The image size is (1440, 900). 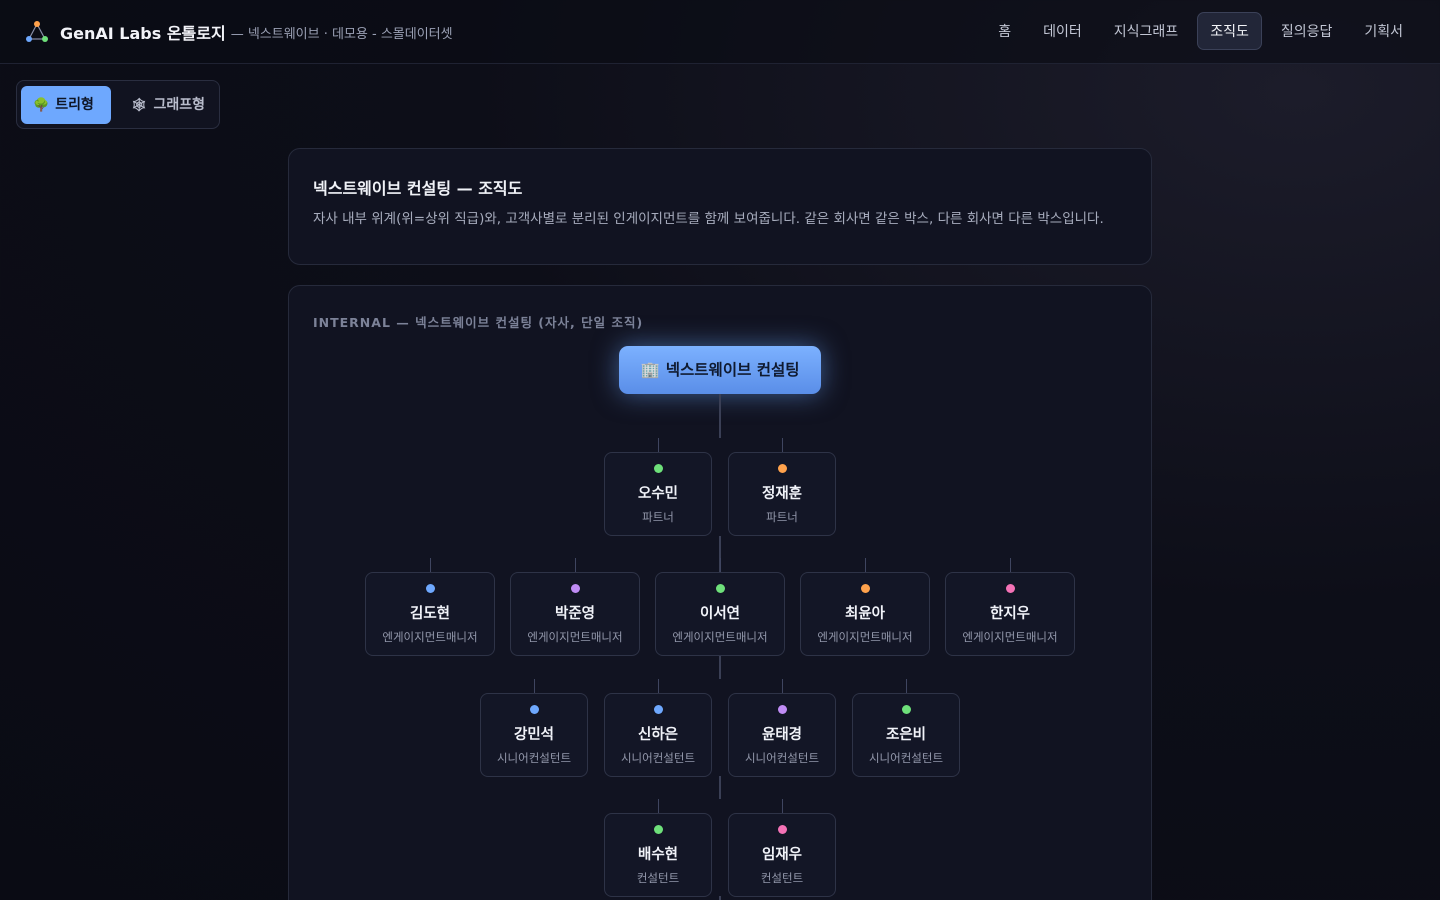 I want to click on tree-view-label: 트리형, so click(x=74, y=105).